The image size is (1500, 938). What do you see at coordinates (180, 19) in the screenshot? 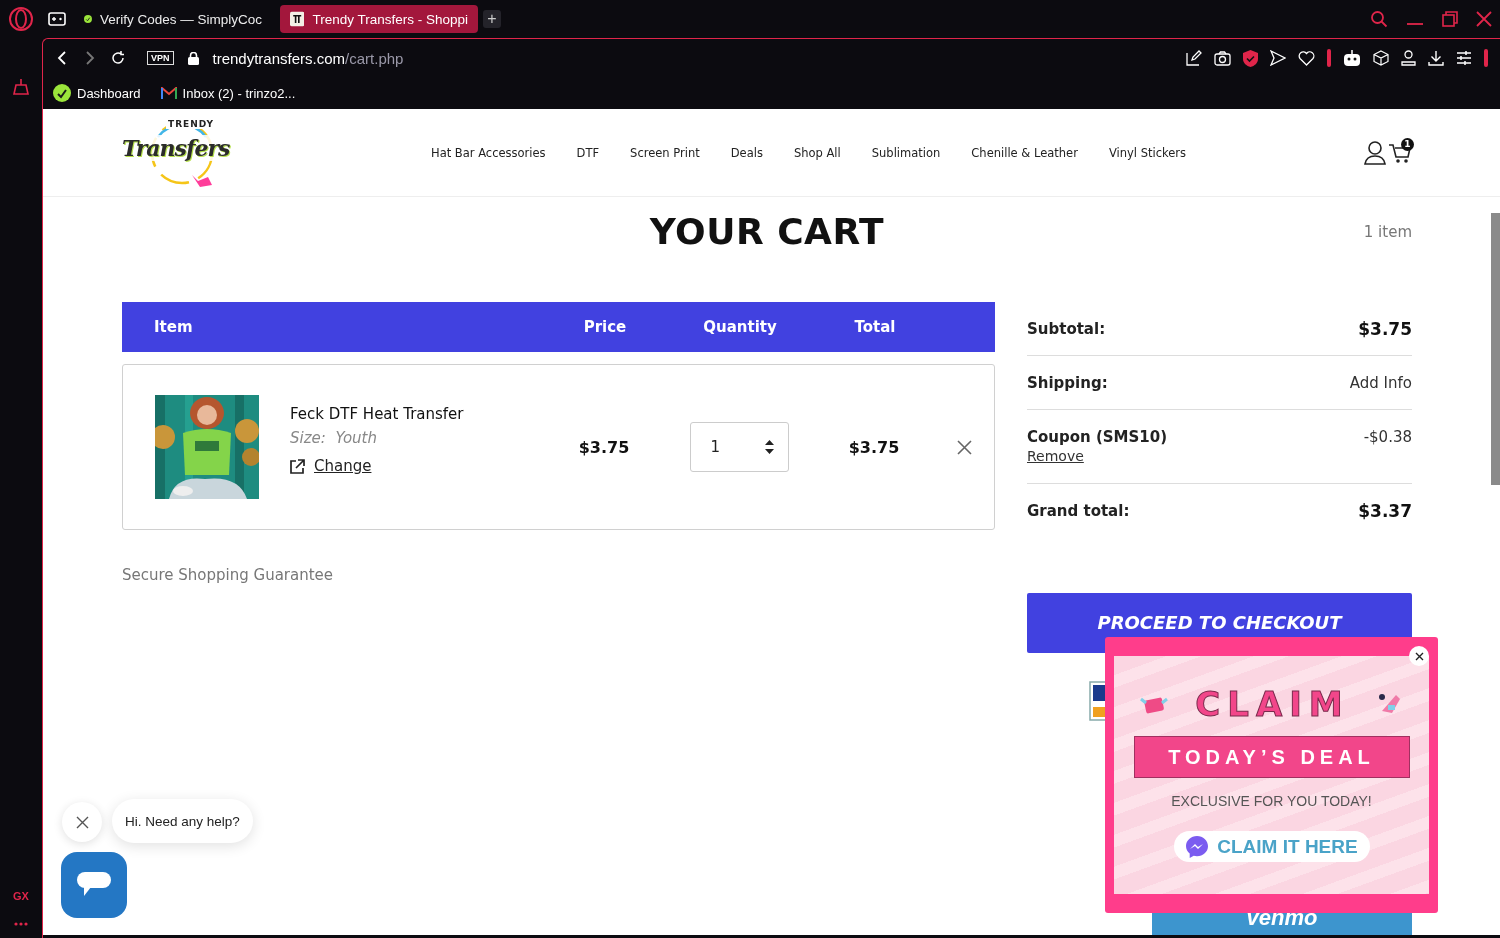
I see `tab-title: Verify Codes — SimplyCoc` at bounding box center [180, 19].